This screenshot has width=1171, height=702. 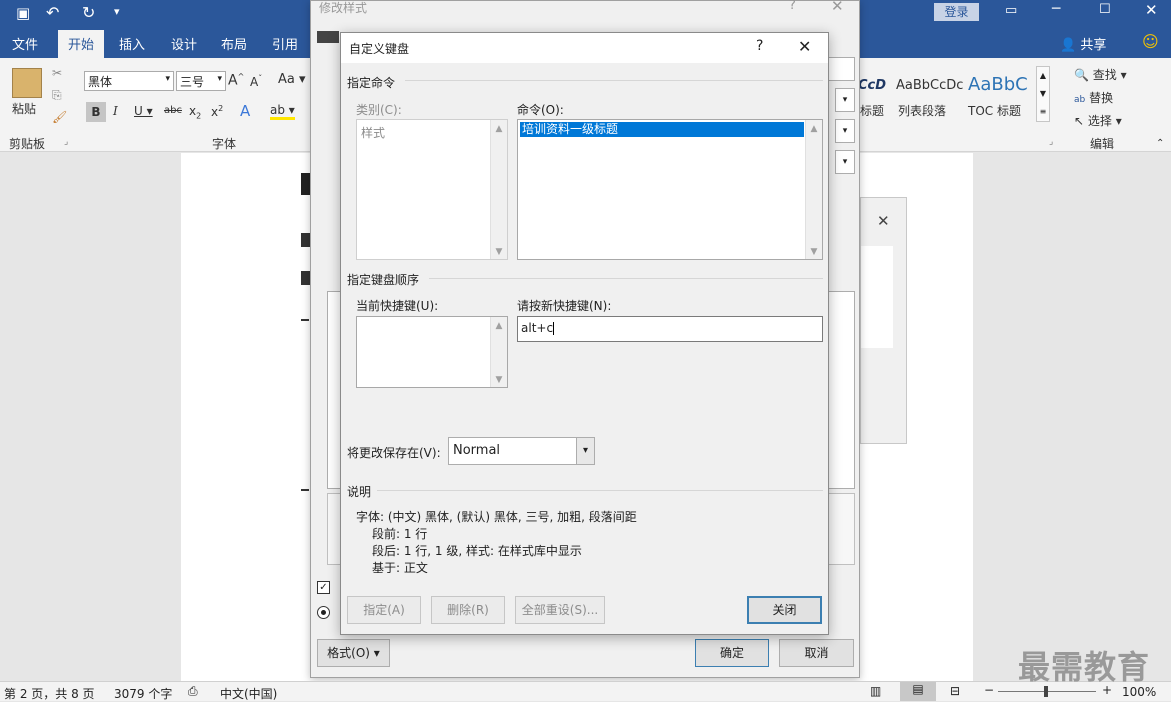 I want to click on format-button: 格式(O) ▾, so click(x=353, y=653).